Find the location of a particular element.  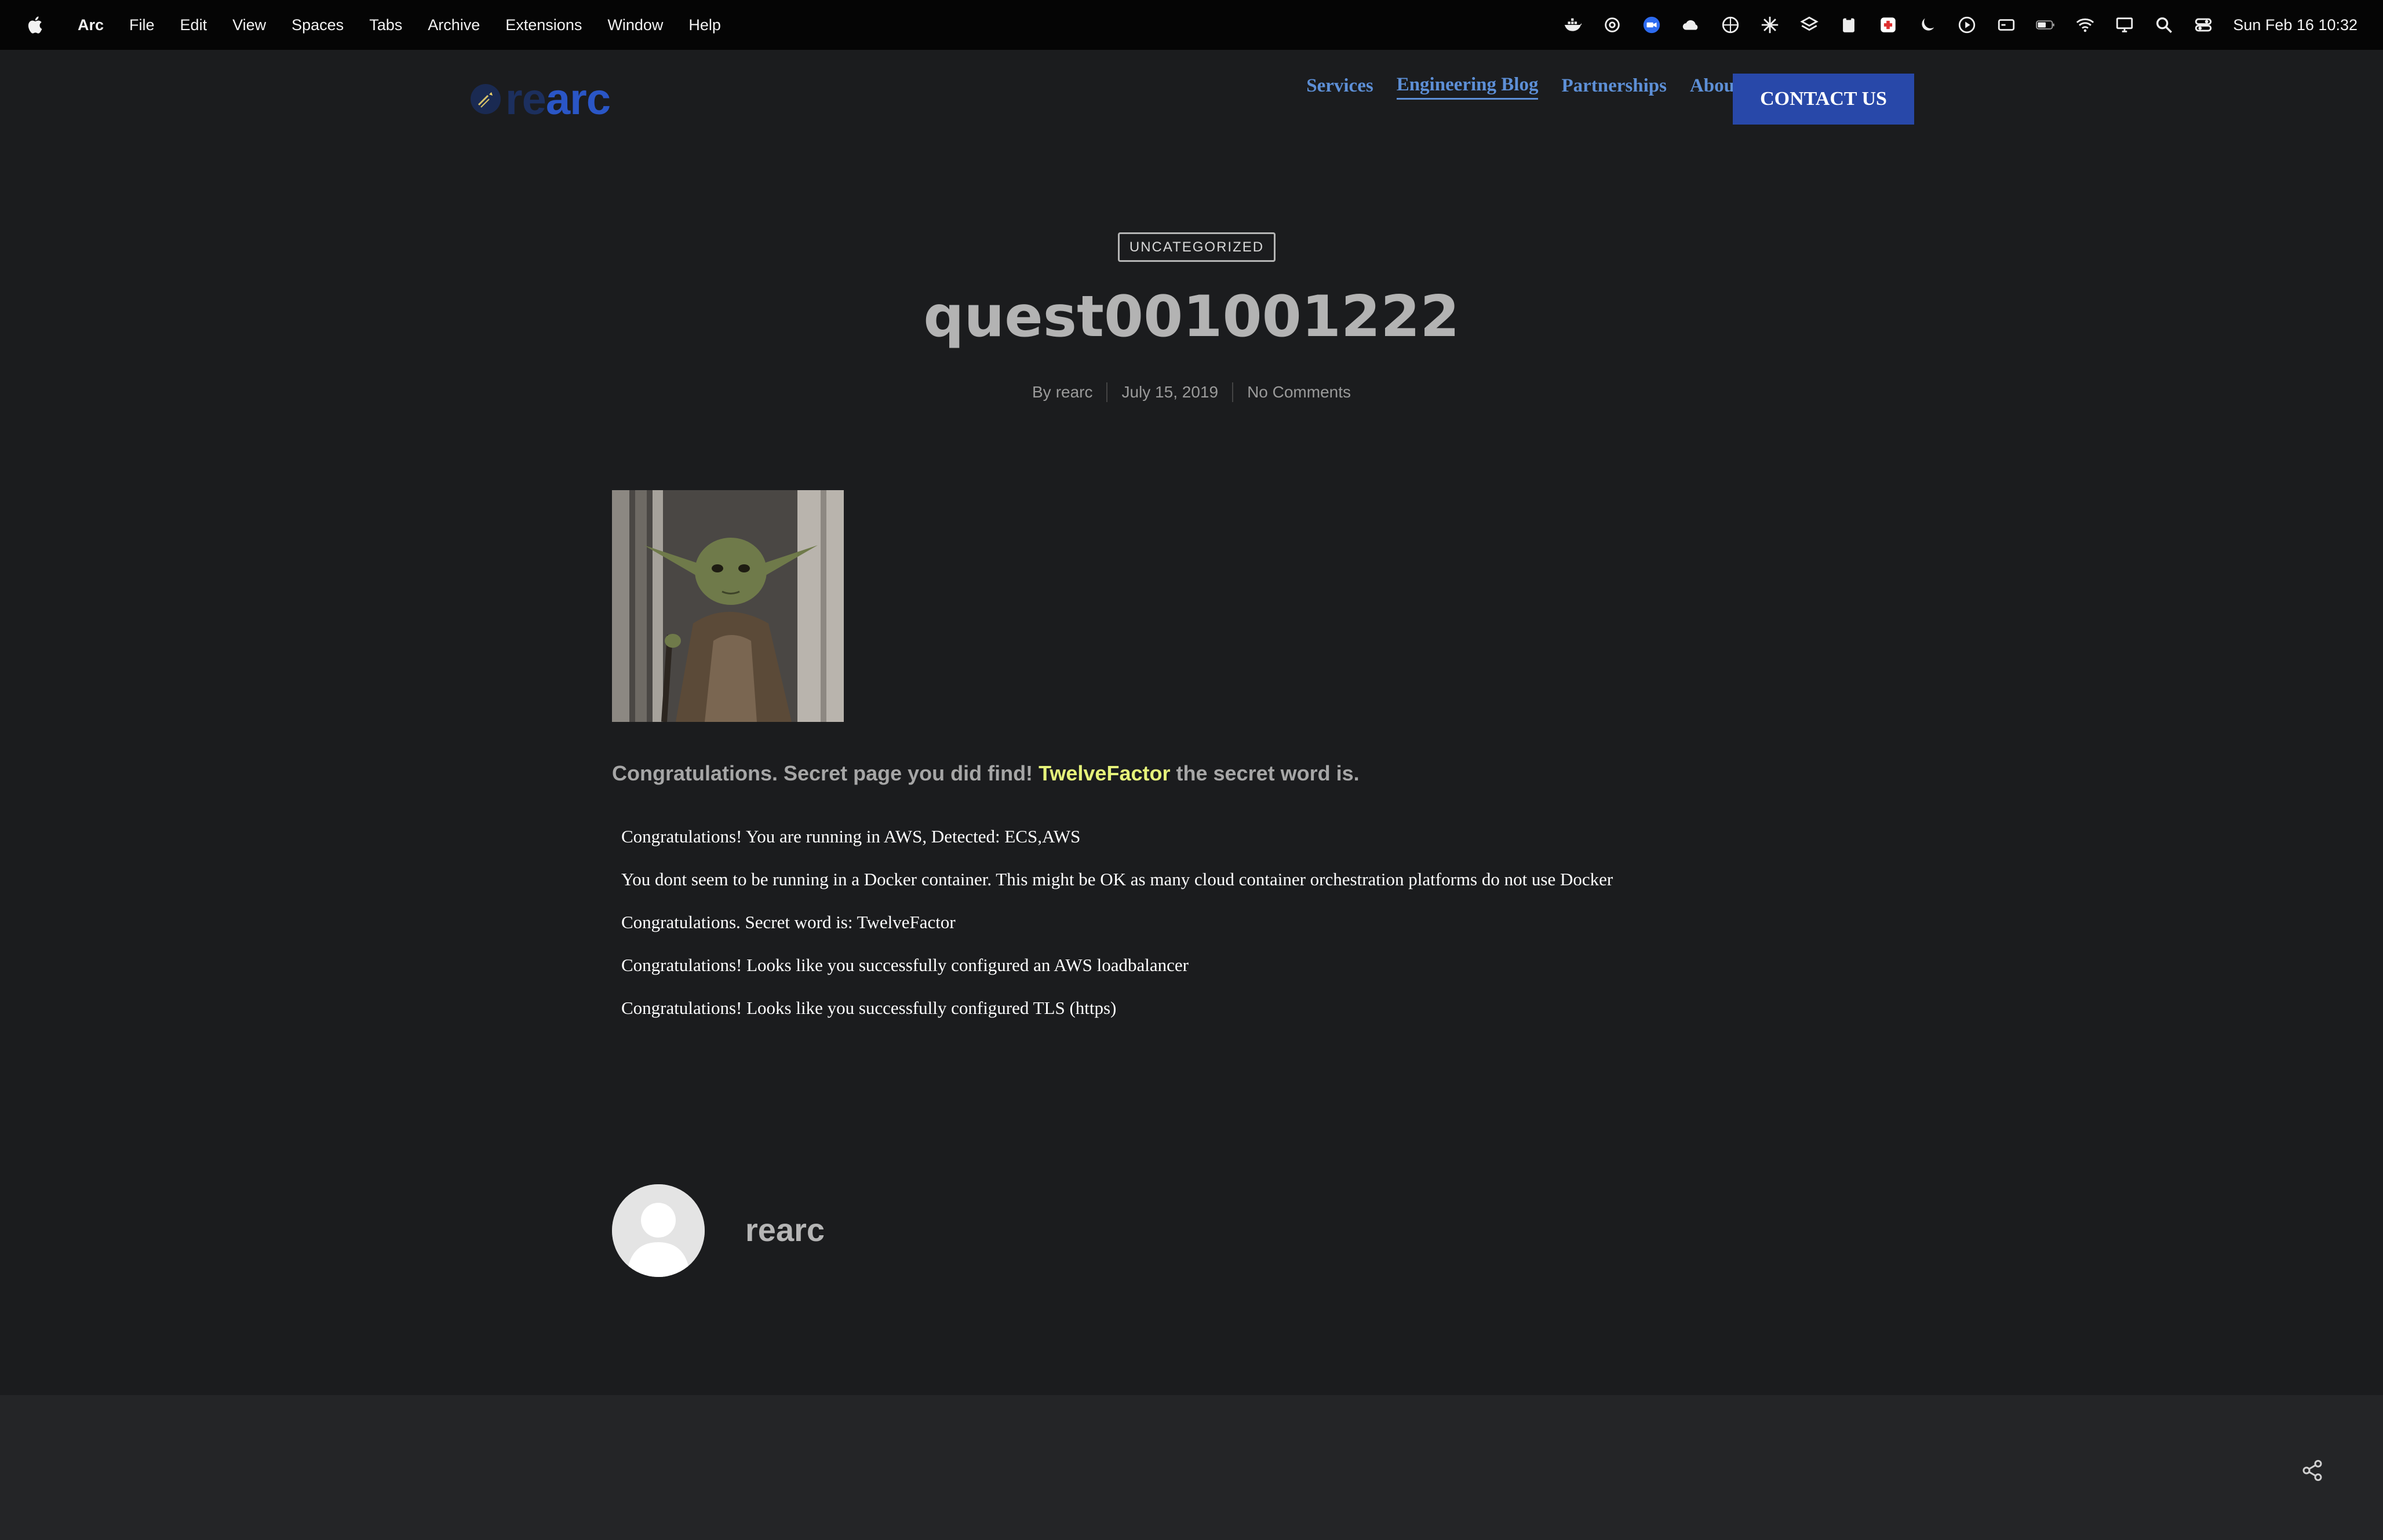

zoom-icon is located at coordinates (1651, 25).